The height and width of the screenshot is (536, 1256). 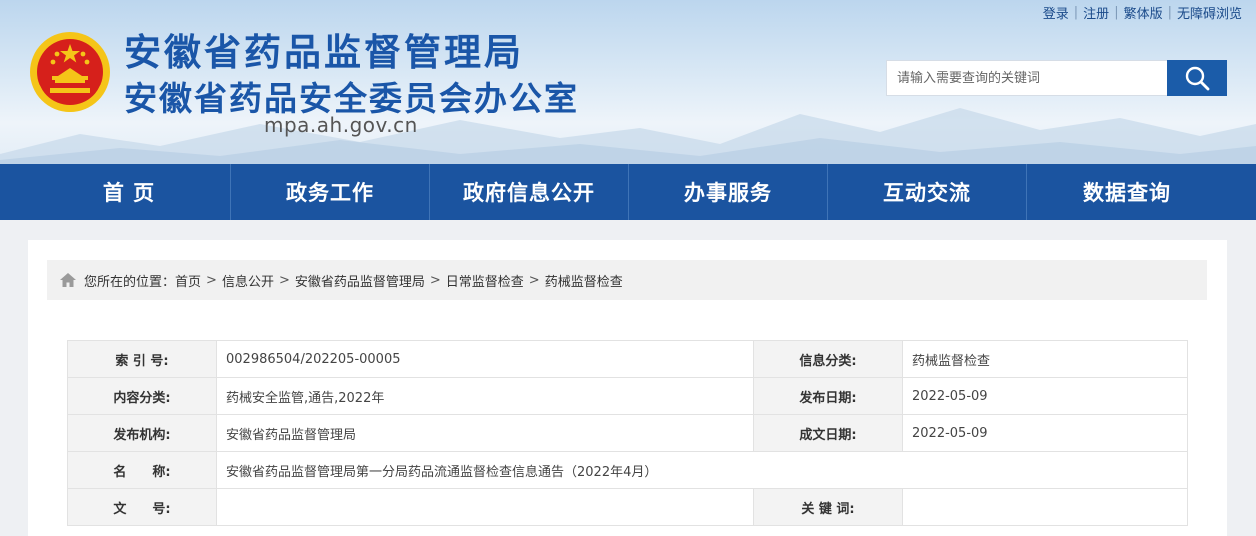 I want to click on publish-date-value: 2022-05-09, so click(x=1045, y=396).